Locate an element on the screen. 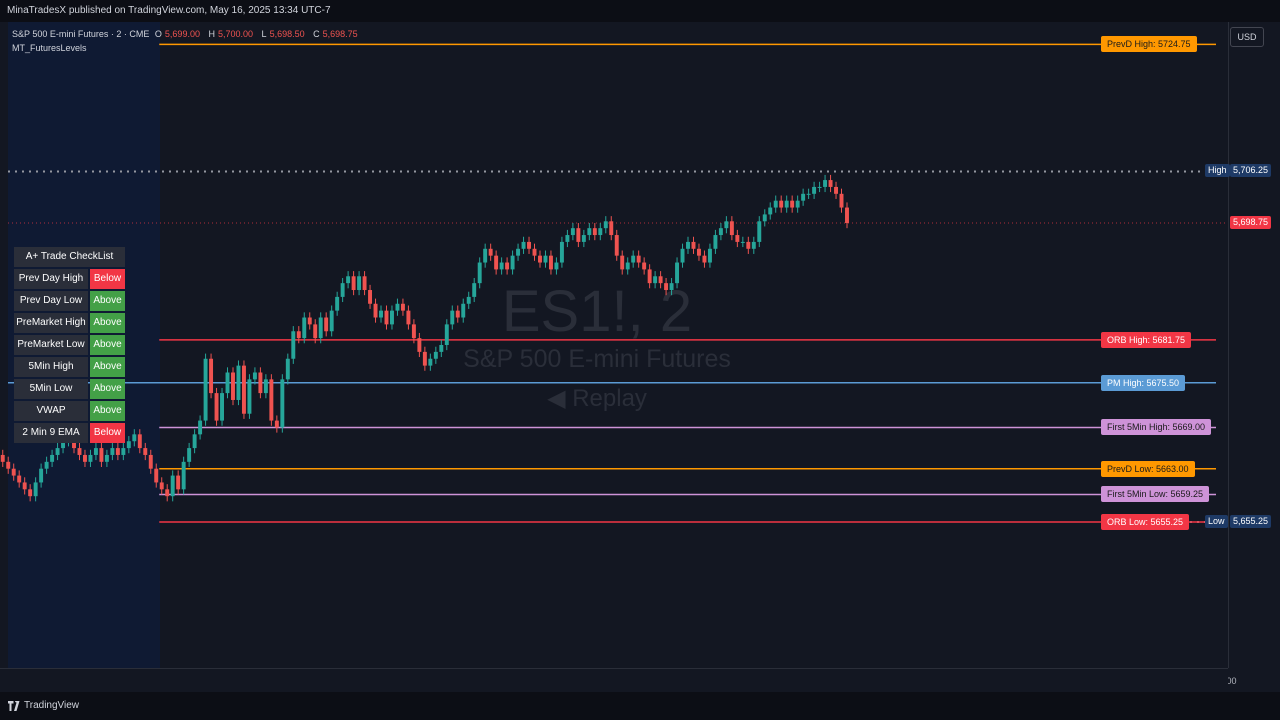 This screenshot has width=1280, height=720. checklist-row: 5Min Low Above is located at coordinates (69, 389).